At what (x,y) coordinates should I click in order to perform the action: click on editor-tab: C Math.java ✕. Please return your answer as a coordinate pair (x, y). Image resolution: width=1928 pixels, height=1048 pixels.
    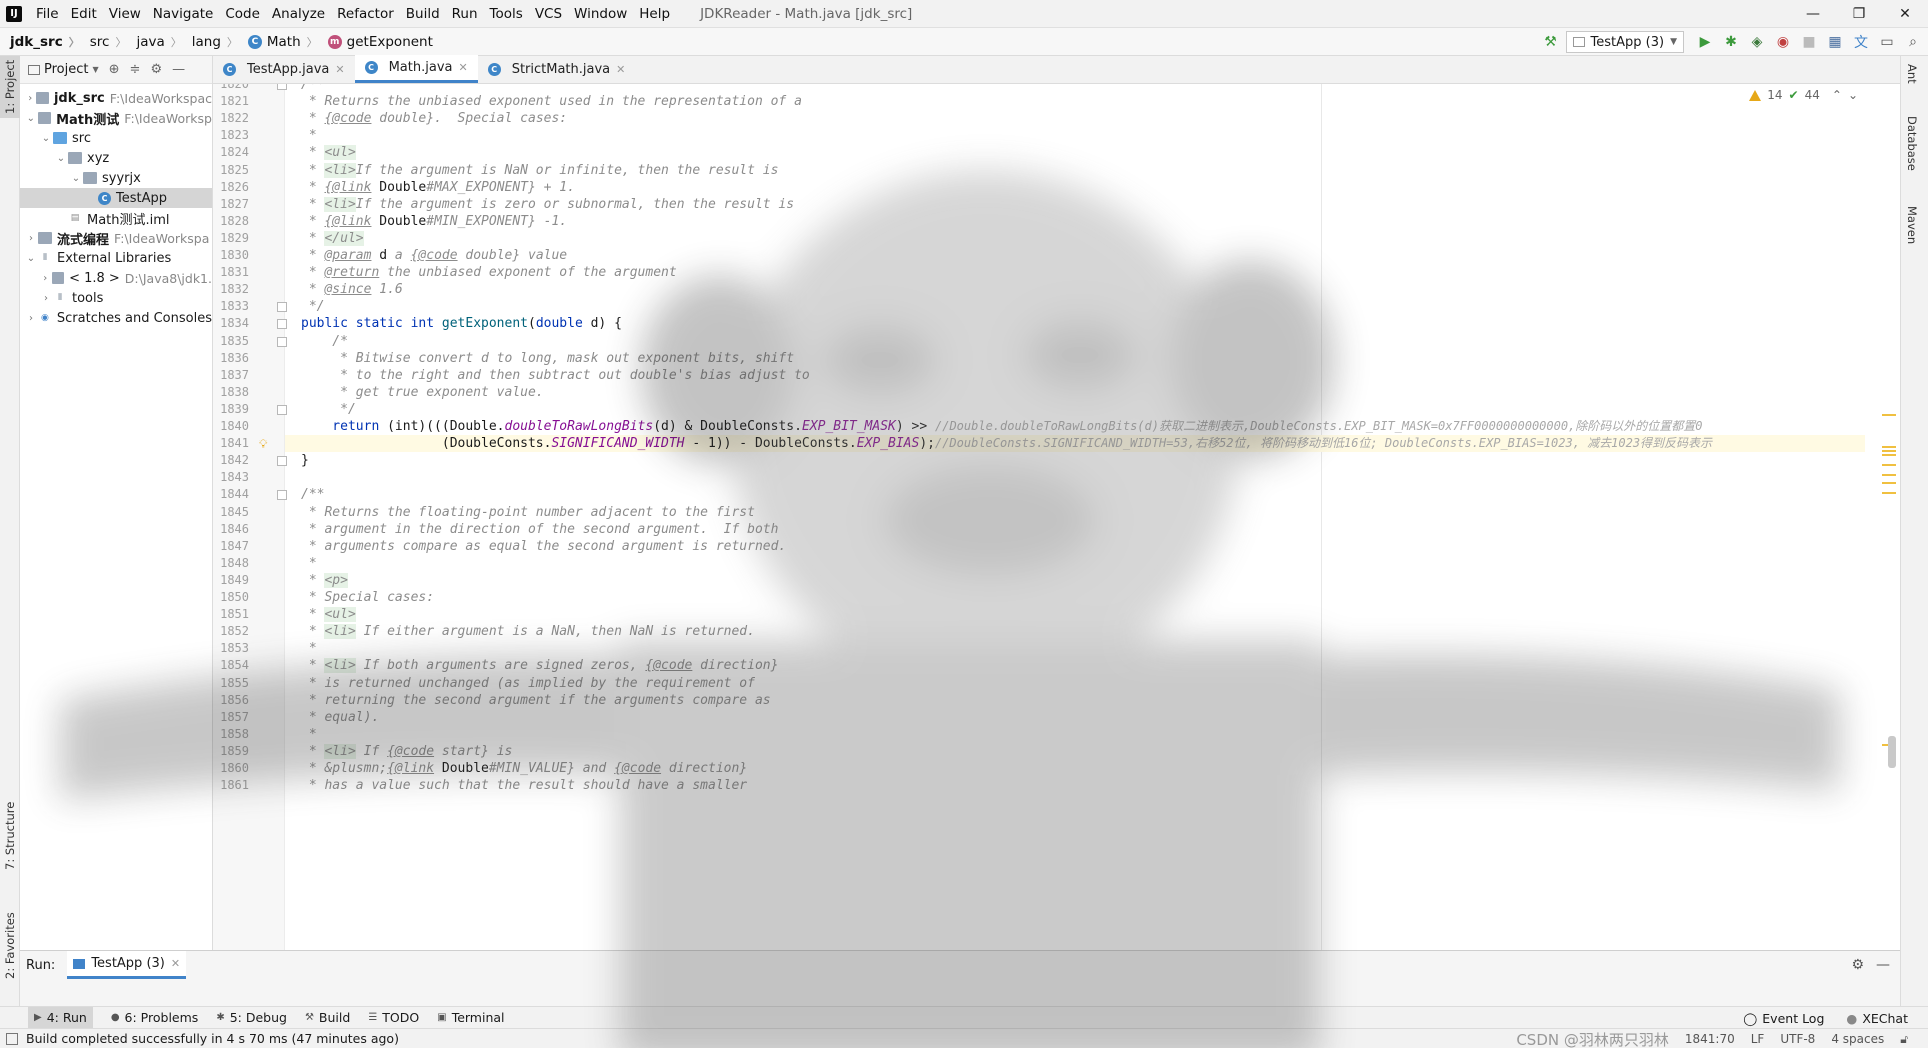
    Looking at the image, I should click on (416, 69).